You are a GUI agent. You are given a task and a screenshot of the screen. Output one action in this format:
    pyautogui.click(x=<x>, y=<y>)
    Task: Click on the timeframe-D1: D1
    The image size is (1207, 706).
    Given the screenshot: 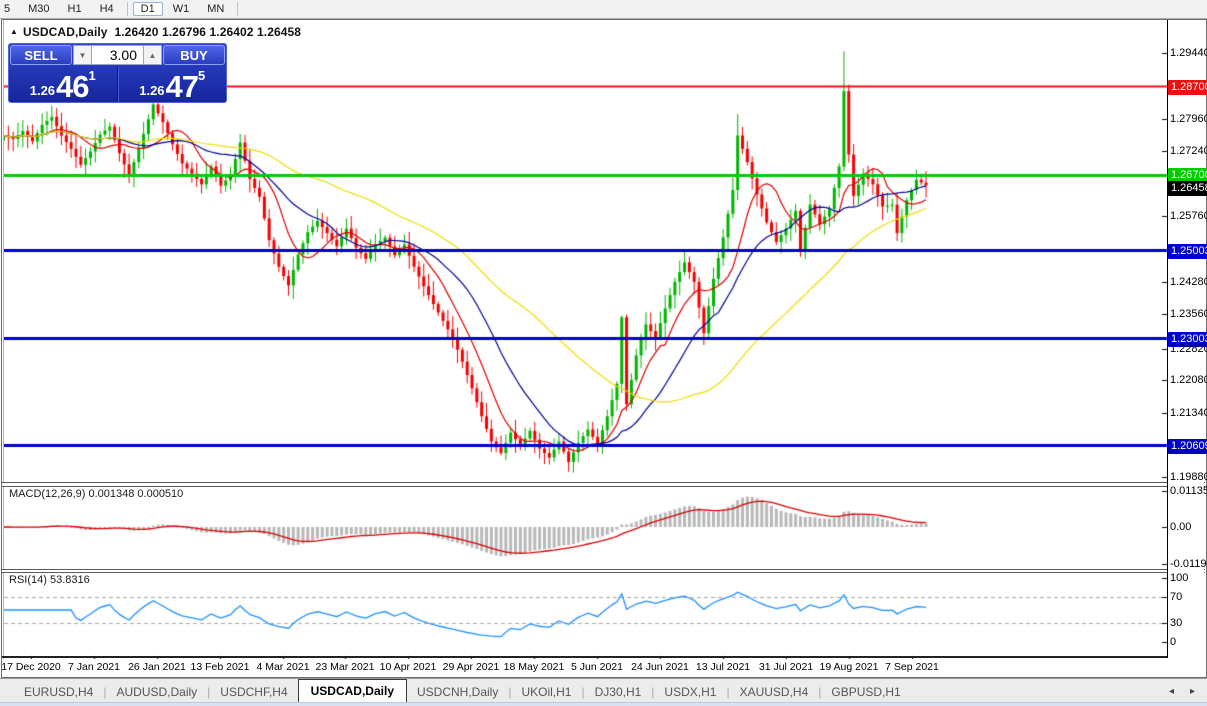 What is the action you would take?
    pyautogui.click(x=147, y=9)
    